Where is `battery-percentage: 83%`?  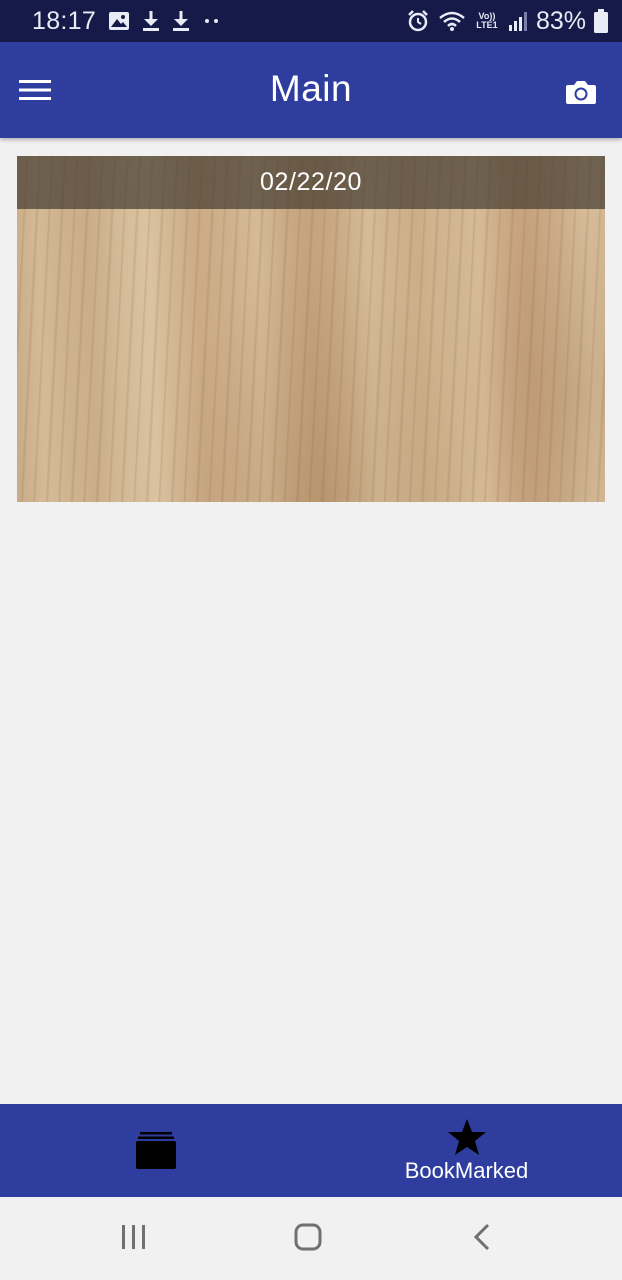 battery-percentage: 83% is located at coordinates (560, 20).